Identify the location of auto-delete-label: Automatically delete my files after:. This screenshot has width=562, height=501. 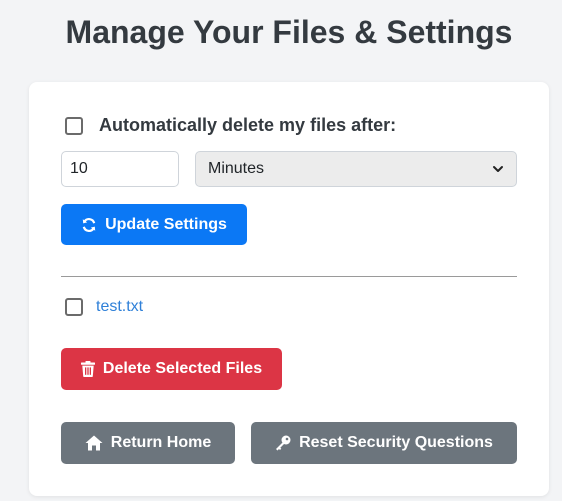
(248, 125).